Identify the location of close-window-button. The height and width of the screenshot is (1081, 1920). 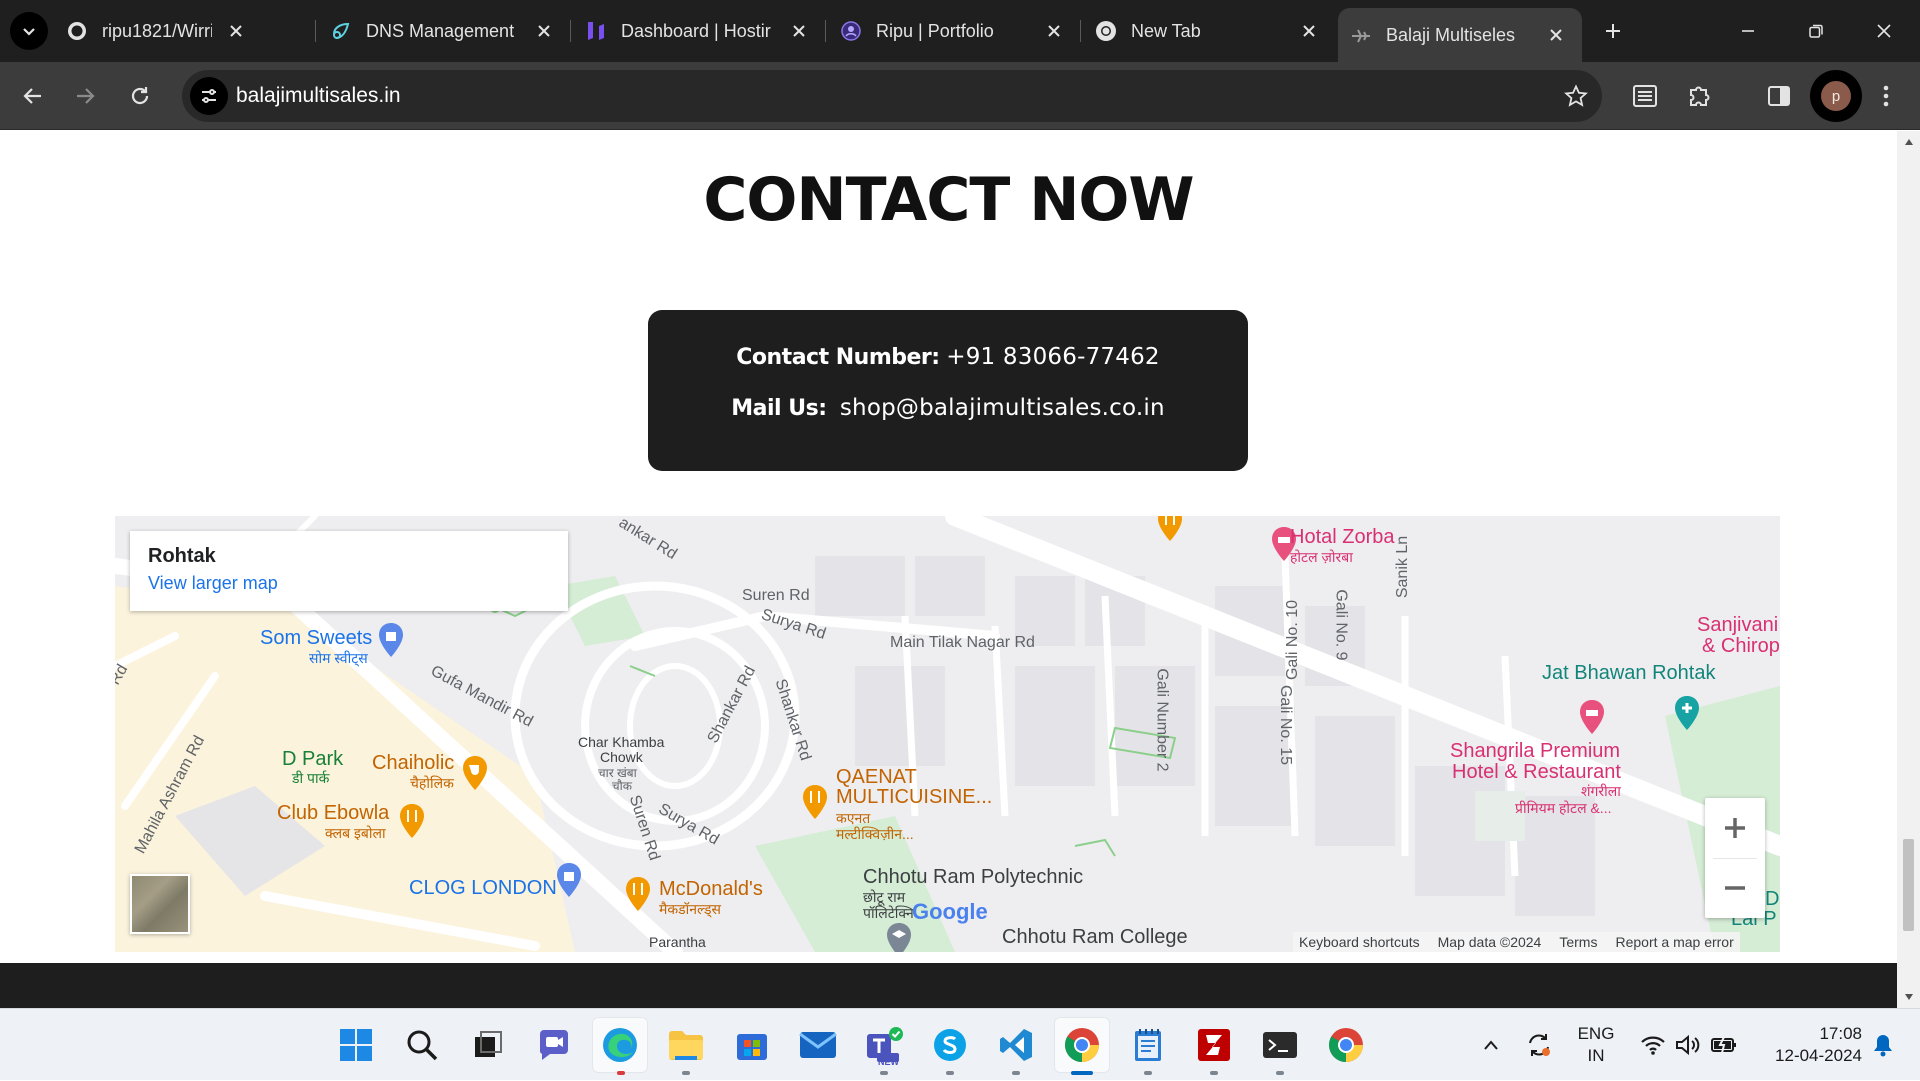
(1884, 31).